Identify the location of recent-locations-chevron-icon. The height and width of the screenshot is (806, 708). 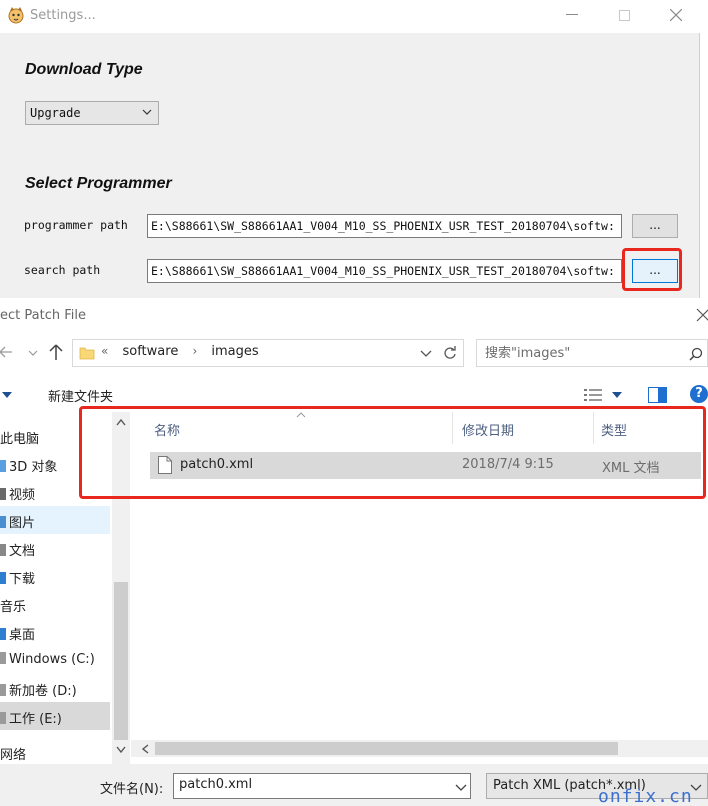
(33, 353).